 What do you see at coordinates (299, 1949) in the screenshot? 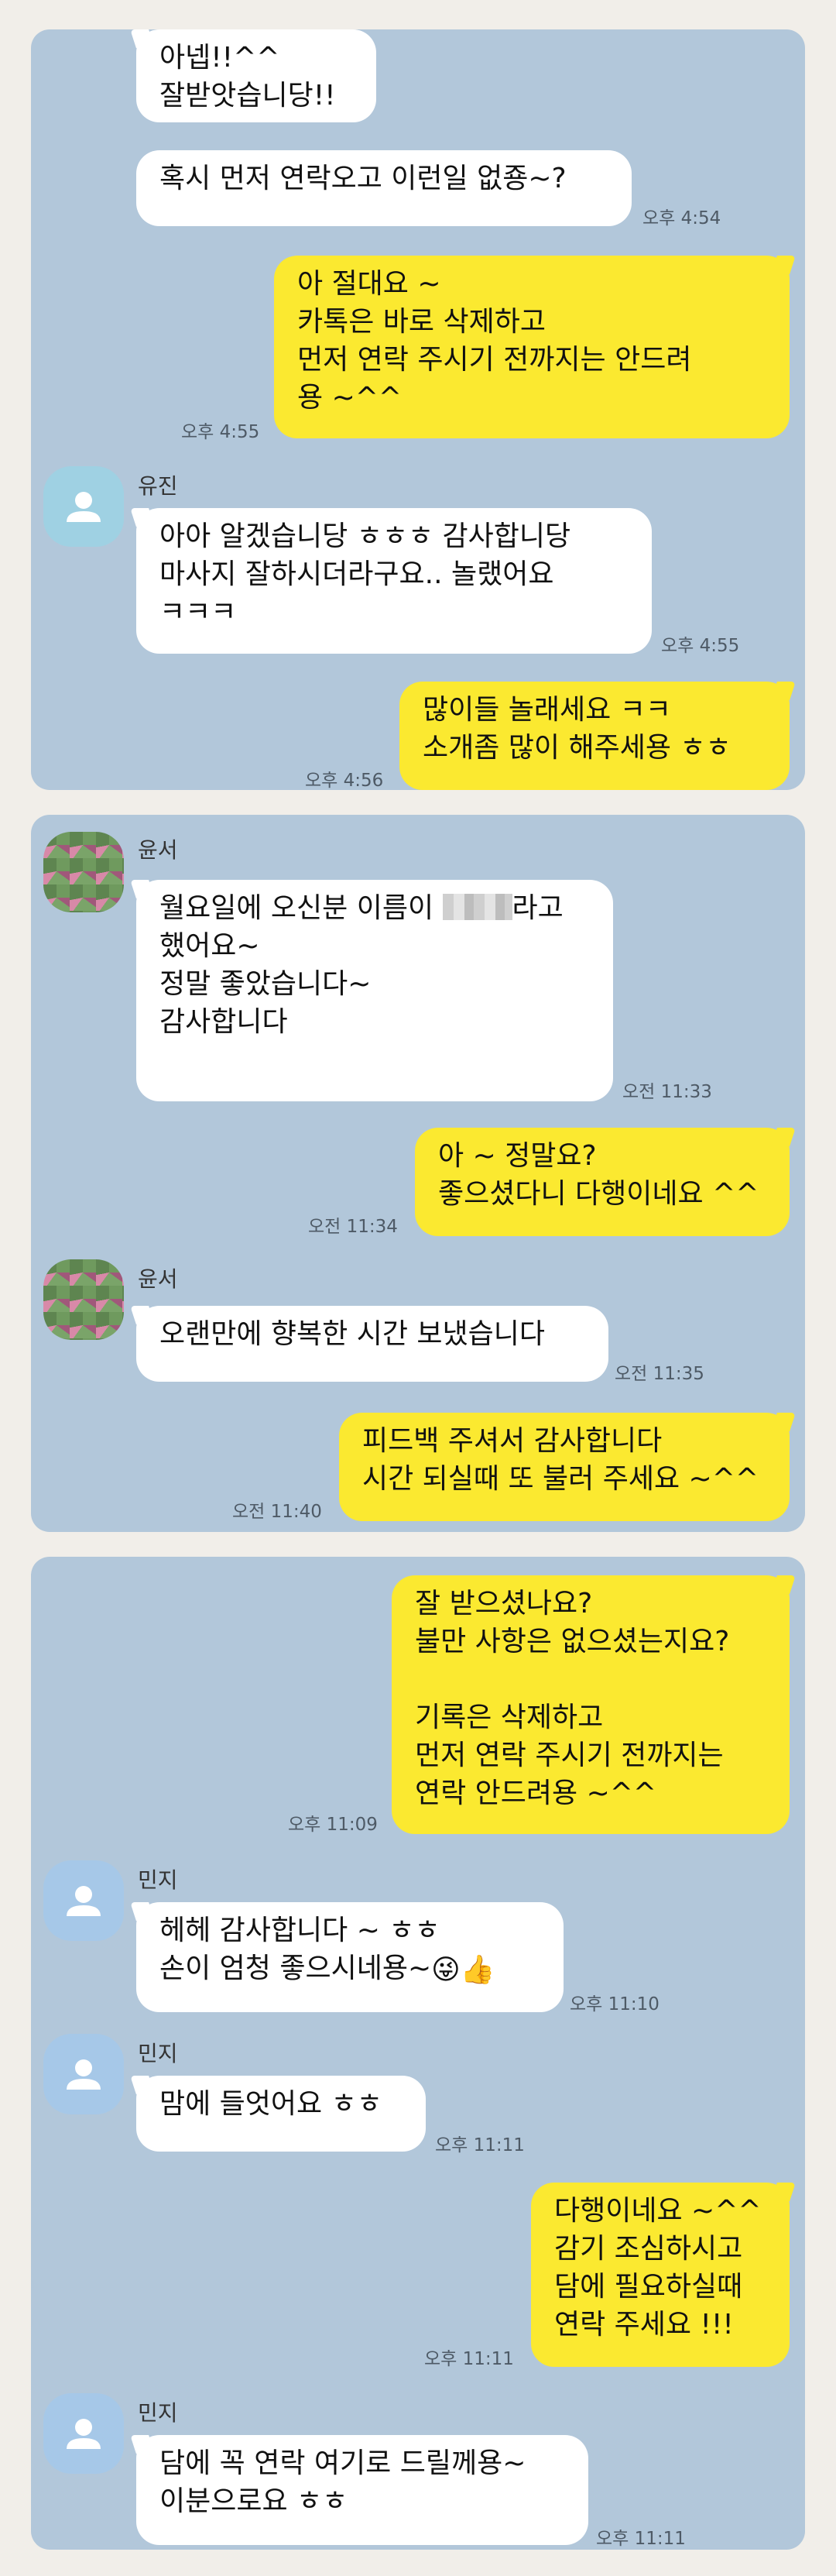
I see `message-text: 헤헤 감사합니다 ~ ㅎㅎ 손이 엄청 좋으시네용~` at bounding box center [299, 1949].